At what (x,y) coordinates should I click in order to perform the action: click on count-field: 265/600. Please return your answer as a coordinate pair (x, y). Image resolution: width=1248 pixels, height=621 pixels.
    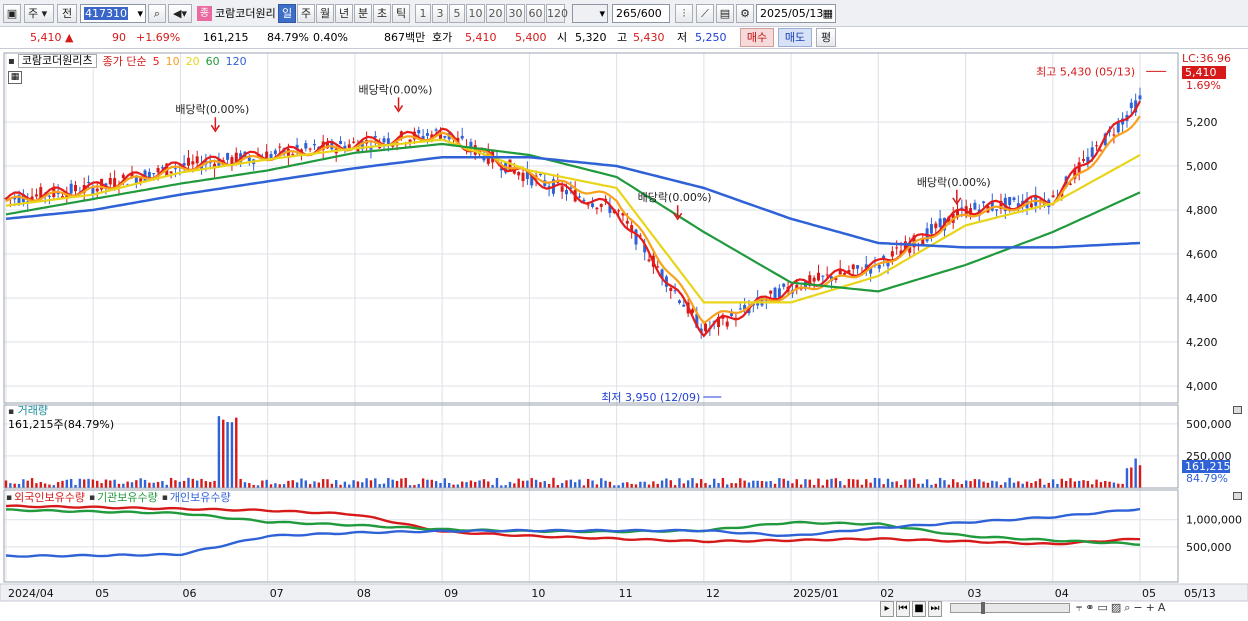
    Looking at the image, I should click on (641, 13).